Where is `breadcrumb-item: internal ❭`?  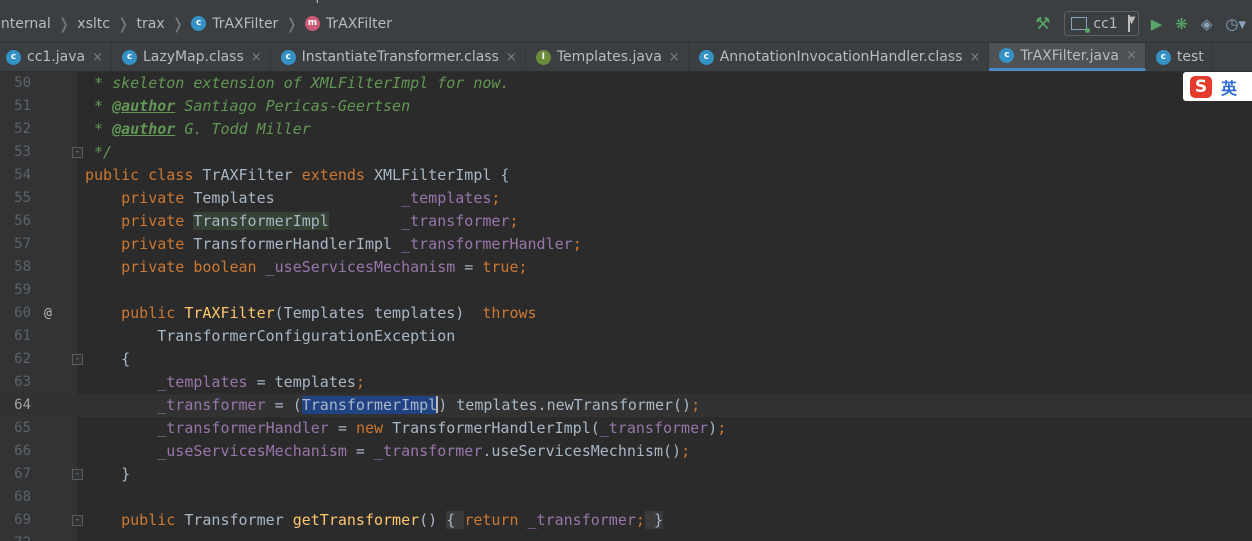 breadcrumb-item: internal ❭ is located at coordinates (38, 24).